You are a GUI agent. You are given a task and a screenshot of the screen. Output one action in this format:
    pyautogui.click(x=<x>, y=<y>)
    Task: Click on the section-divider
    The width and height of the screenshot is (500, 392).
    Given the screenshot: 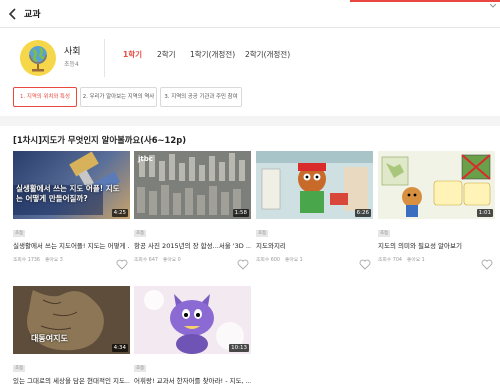 What is the action you would take?
    pyautogui.click(x=250, y=121)
    